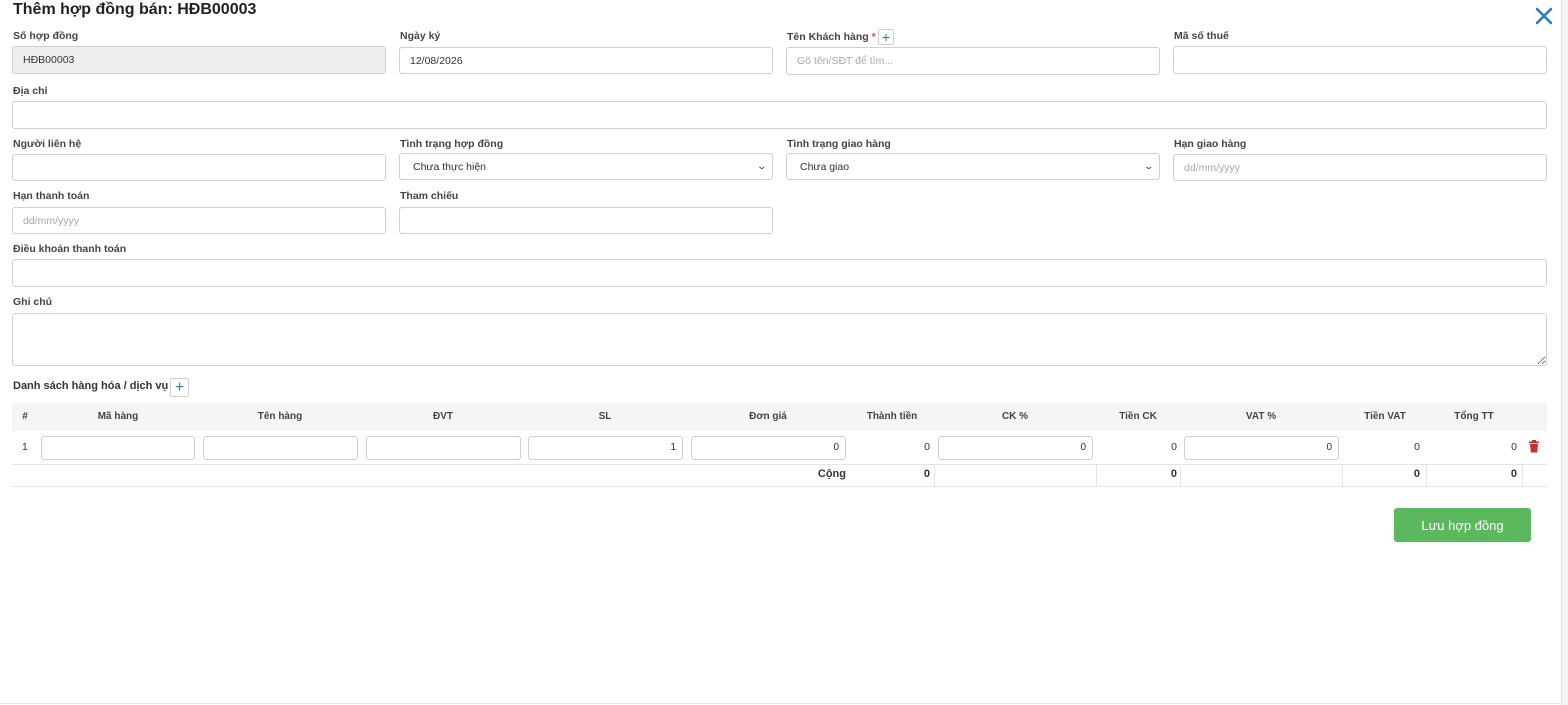 The height and width of the screenshot is (705, 1568). Describe the element at coordinates (135, 9) in the screenshot. I see `page-title: Thêm hợp đồng bán: HĐB00003` at that location.